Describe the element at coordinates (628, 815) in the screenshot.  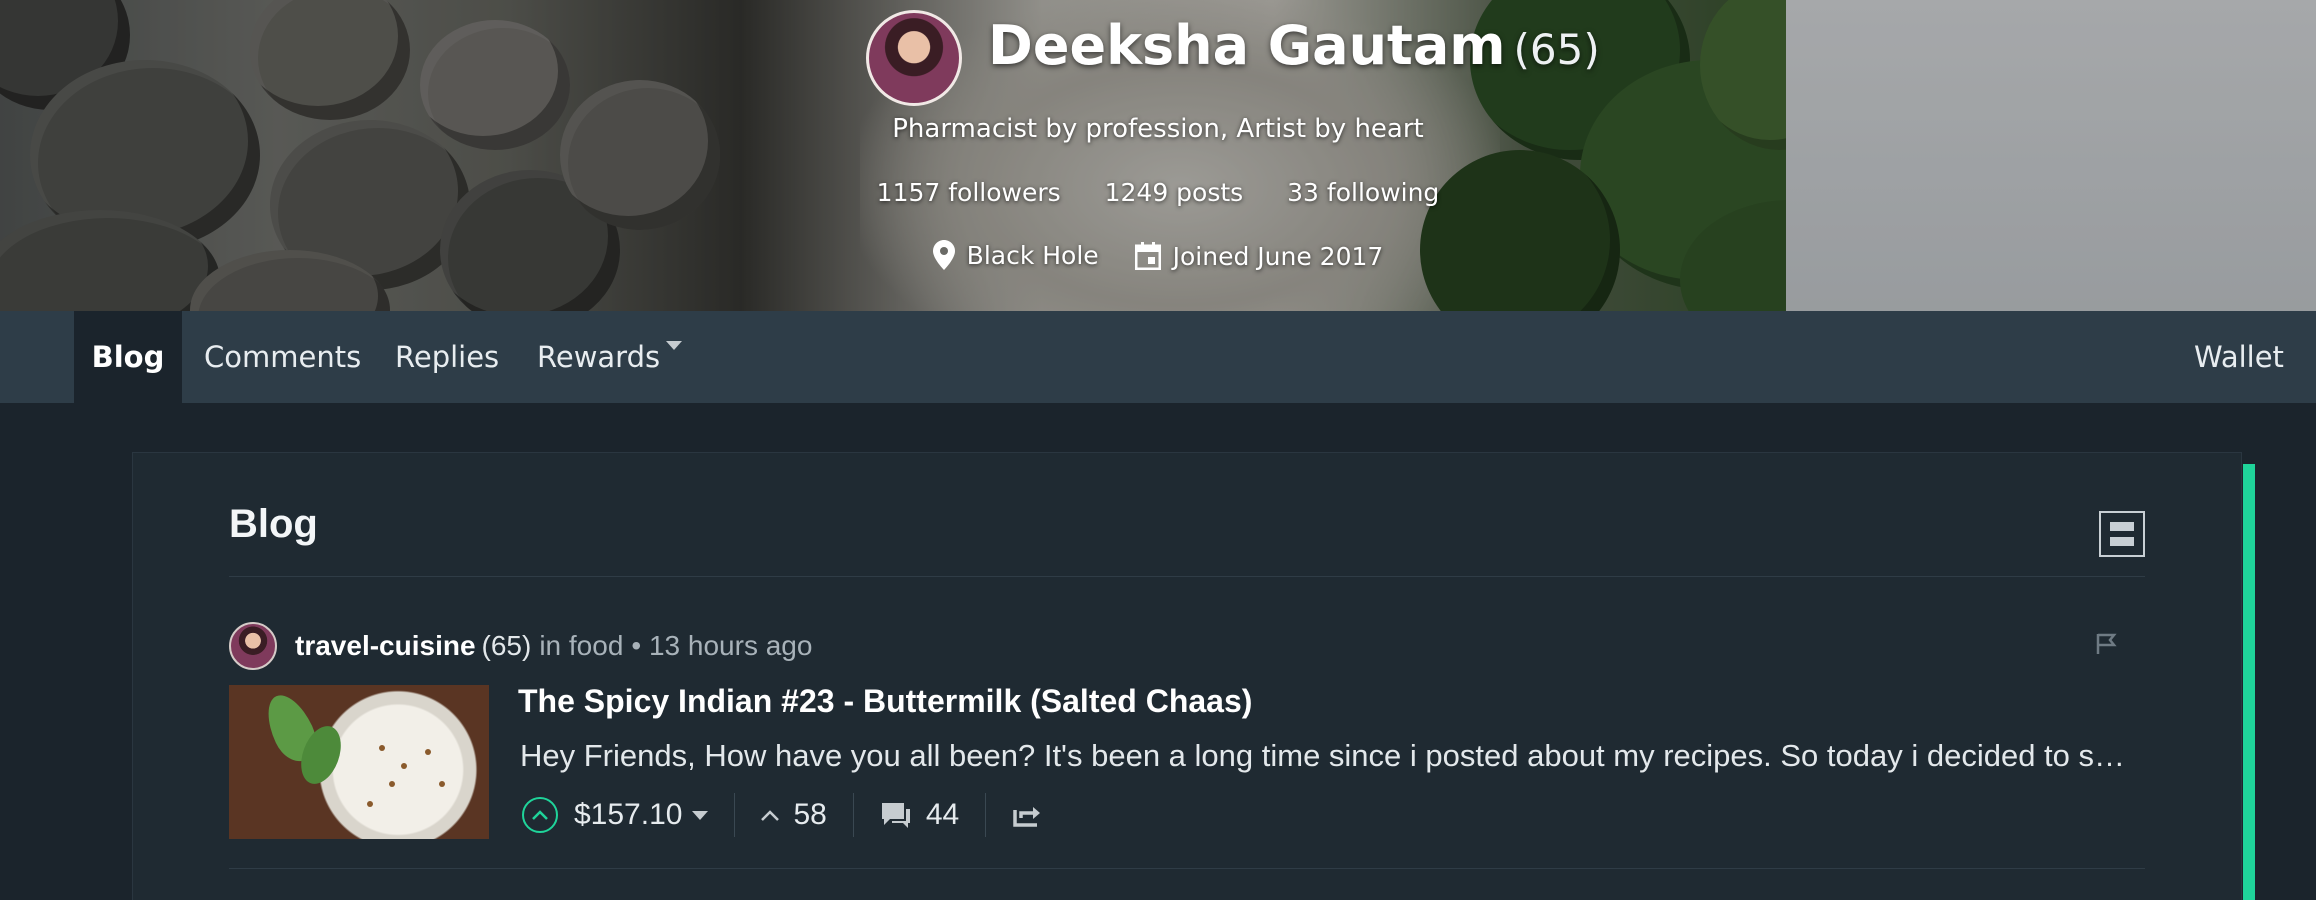
I see `post-payout: $157.10` at that location.